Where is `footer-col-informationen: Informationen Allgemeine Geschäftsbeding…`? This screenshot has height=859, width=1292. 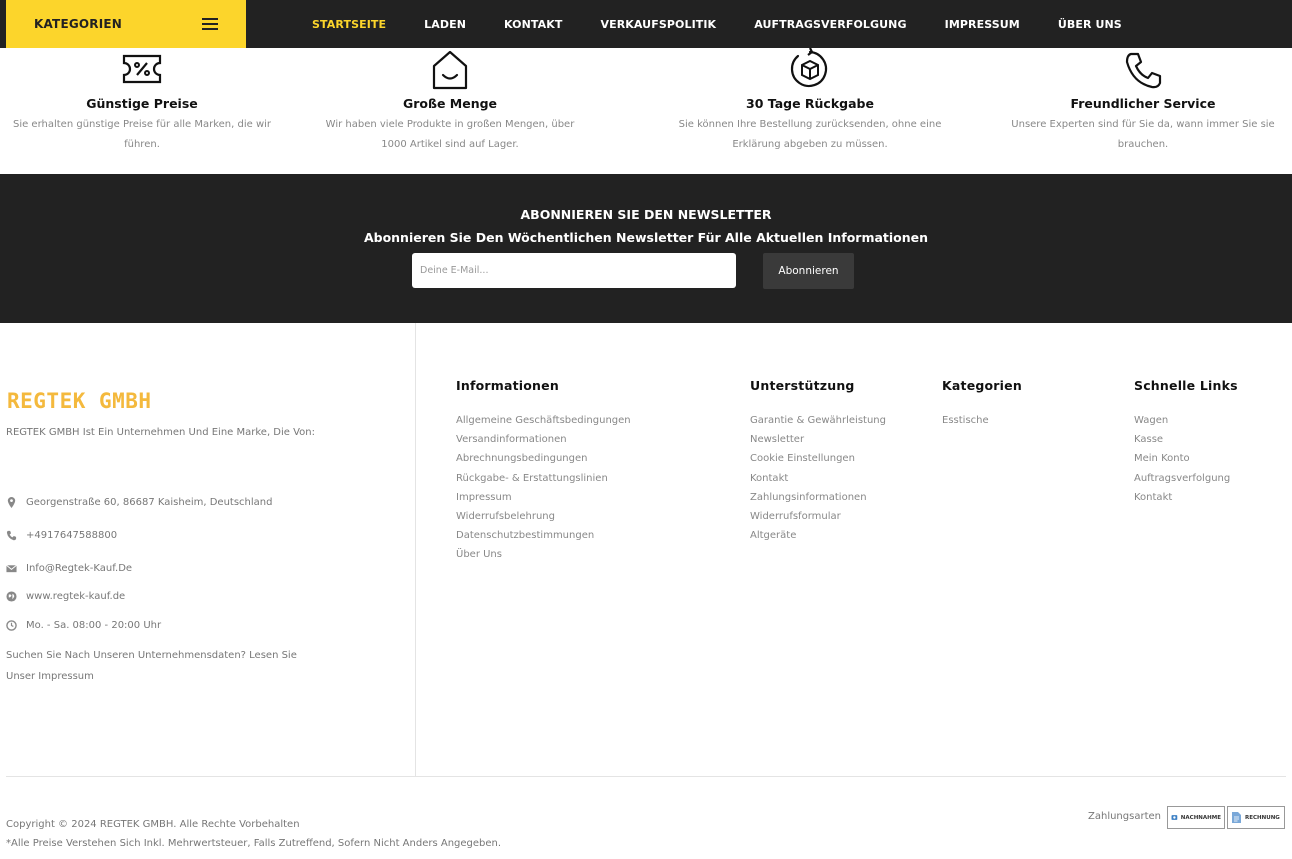
footer-col-informationen: Informationen Allgemeine Geschäftsbeding… is located at coordinates (543, 471).